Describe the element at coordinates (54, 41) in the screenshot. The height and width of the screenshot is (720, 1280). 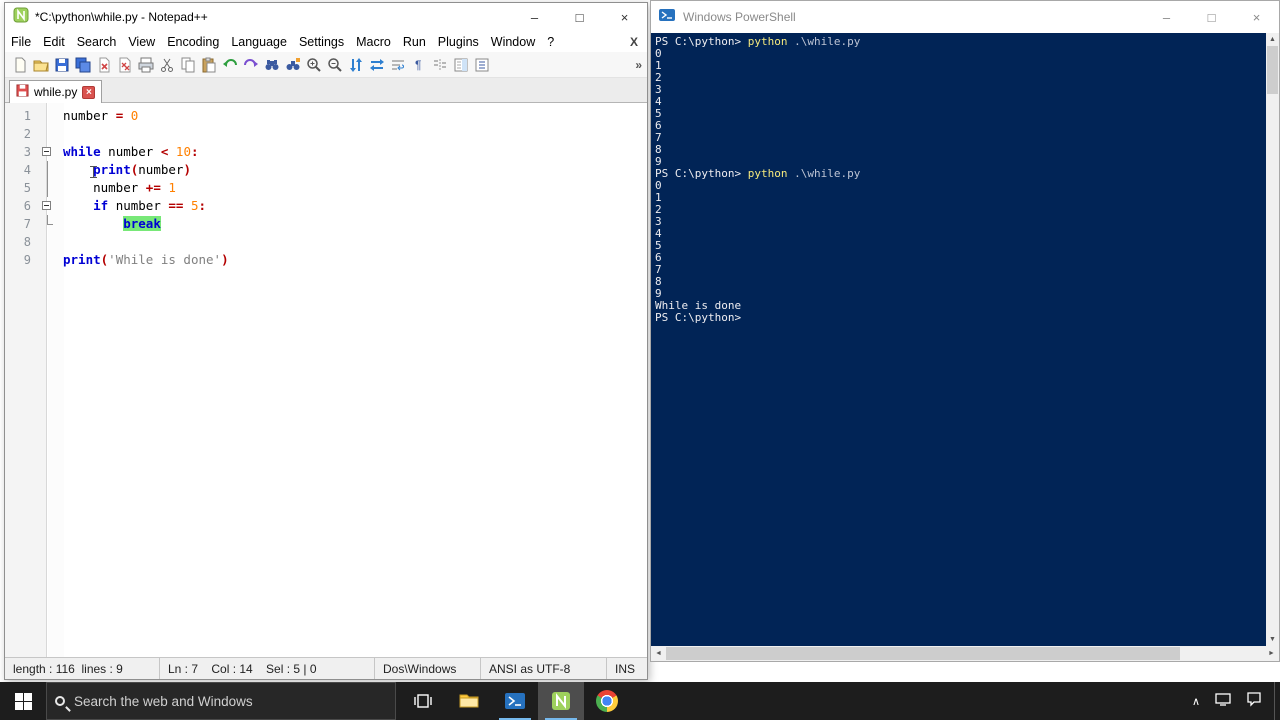
I see `menu-edit: Edit` at that location.